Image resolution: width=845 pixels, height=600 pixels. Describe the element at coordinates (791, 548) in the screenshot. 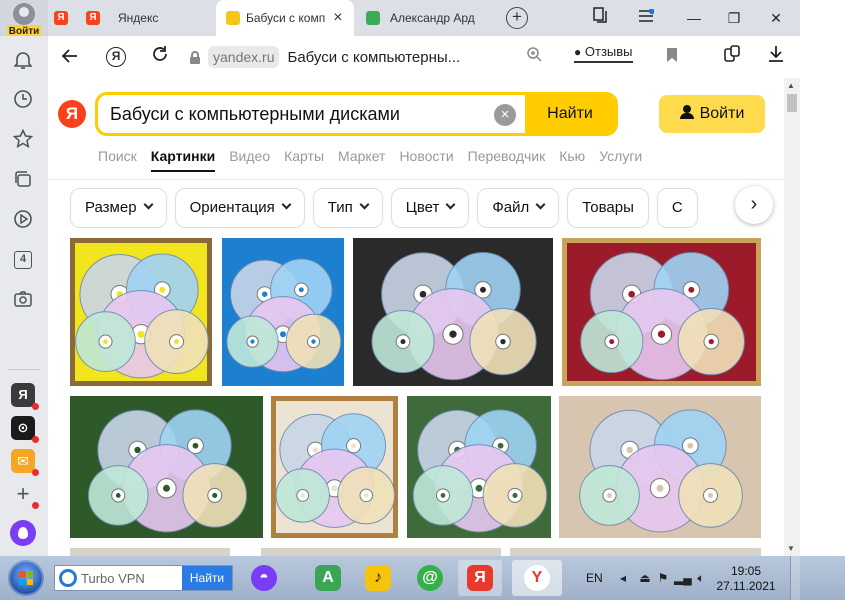

I see `scroll-down-icon: ▼` at that location.